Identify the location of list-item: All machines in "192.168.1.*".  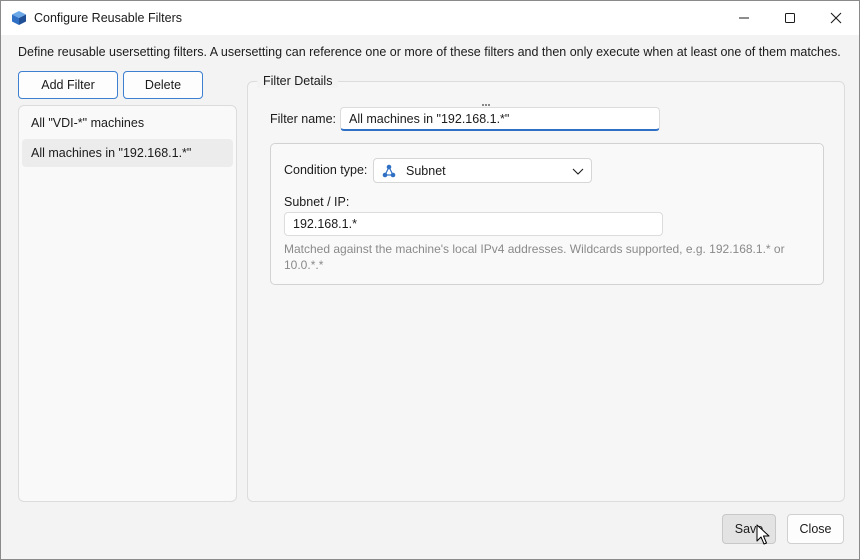
(127, 153).